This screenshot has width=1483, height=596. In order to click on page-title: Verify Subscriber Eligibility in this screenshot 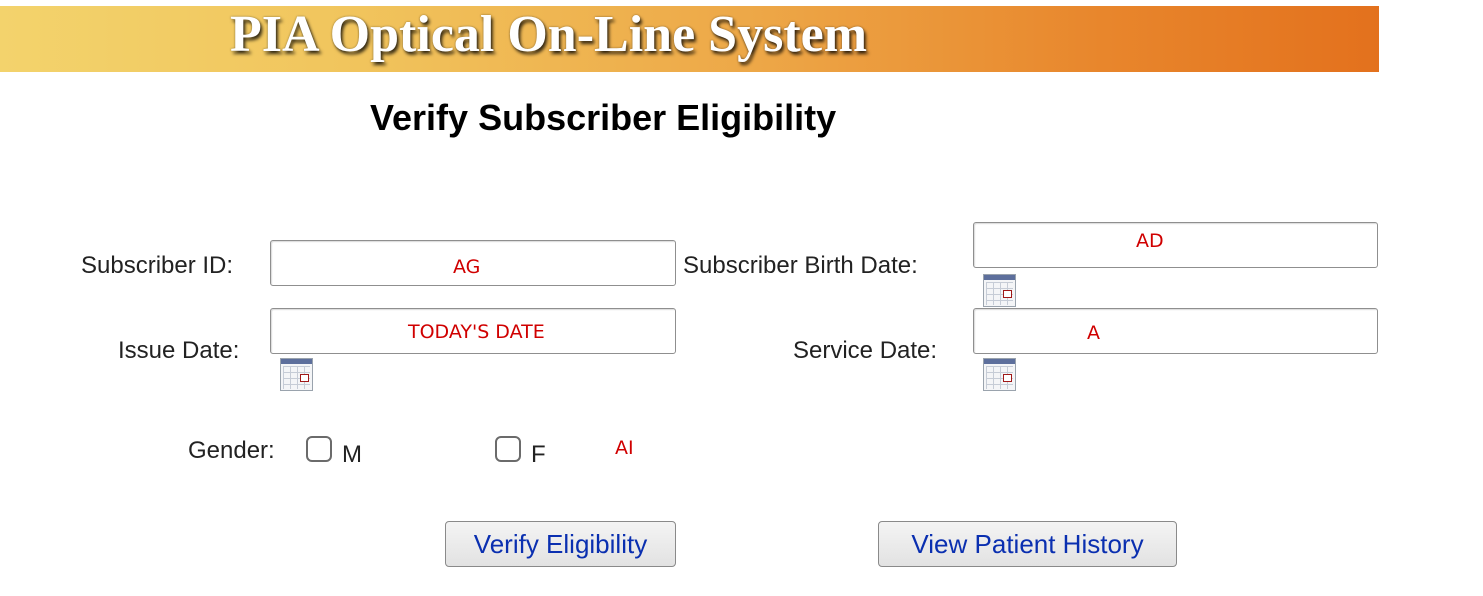, I will do `click(603, 117)`.